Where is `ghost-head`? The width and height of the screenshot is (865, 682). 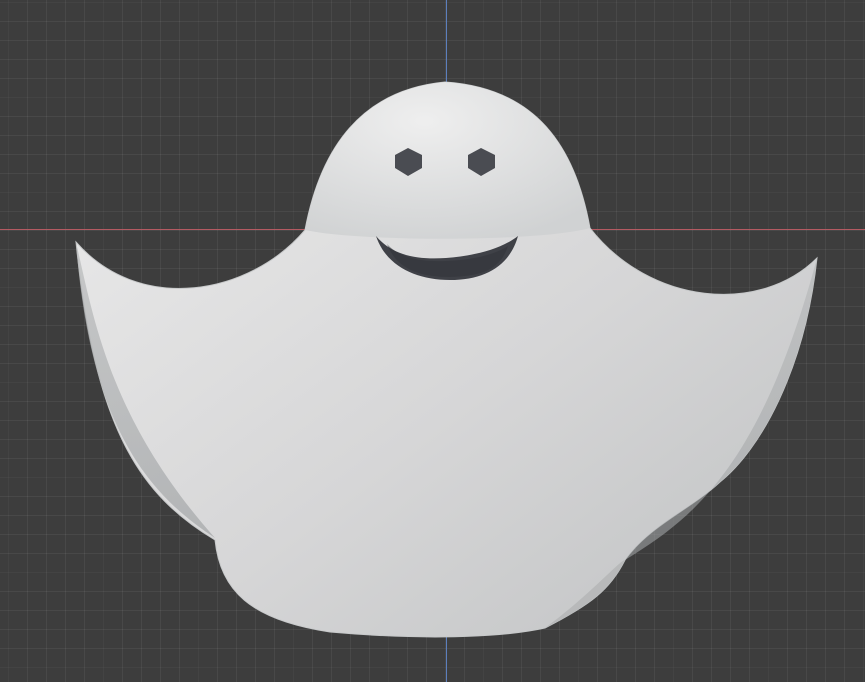
ghost-head is located at coordinates (447, 160).